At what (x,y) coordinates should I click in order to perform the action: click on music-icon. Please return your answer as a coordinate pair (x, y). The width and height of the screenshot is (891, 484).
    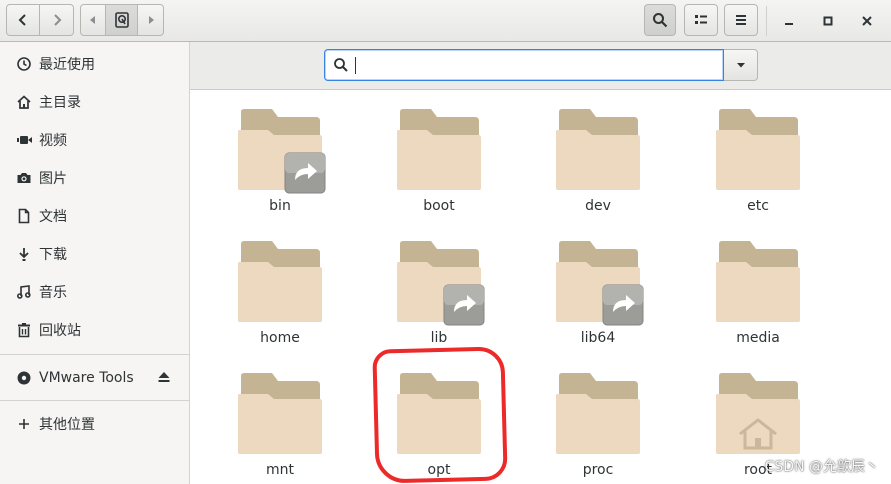
    Looking at the image, I should click on (24, 292).